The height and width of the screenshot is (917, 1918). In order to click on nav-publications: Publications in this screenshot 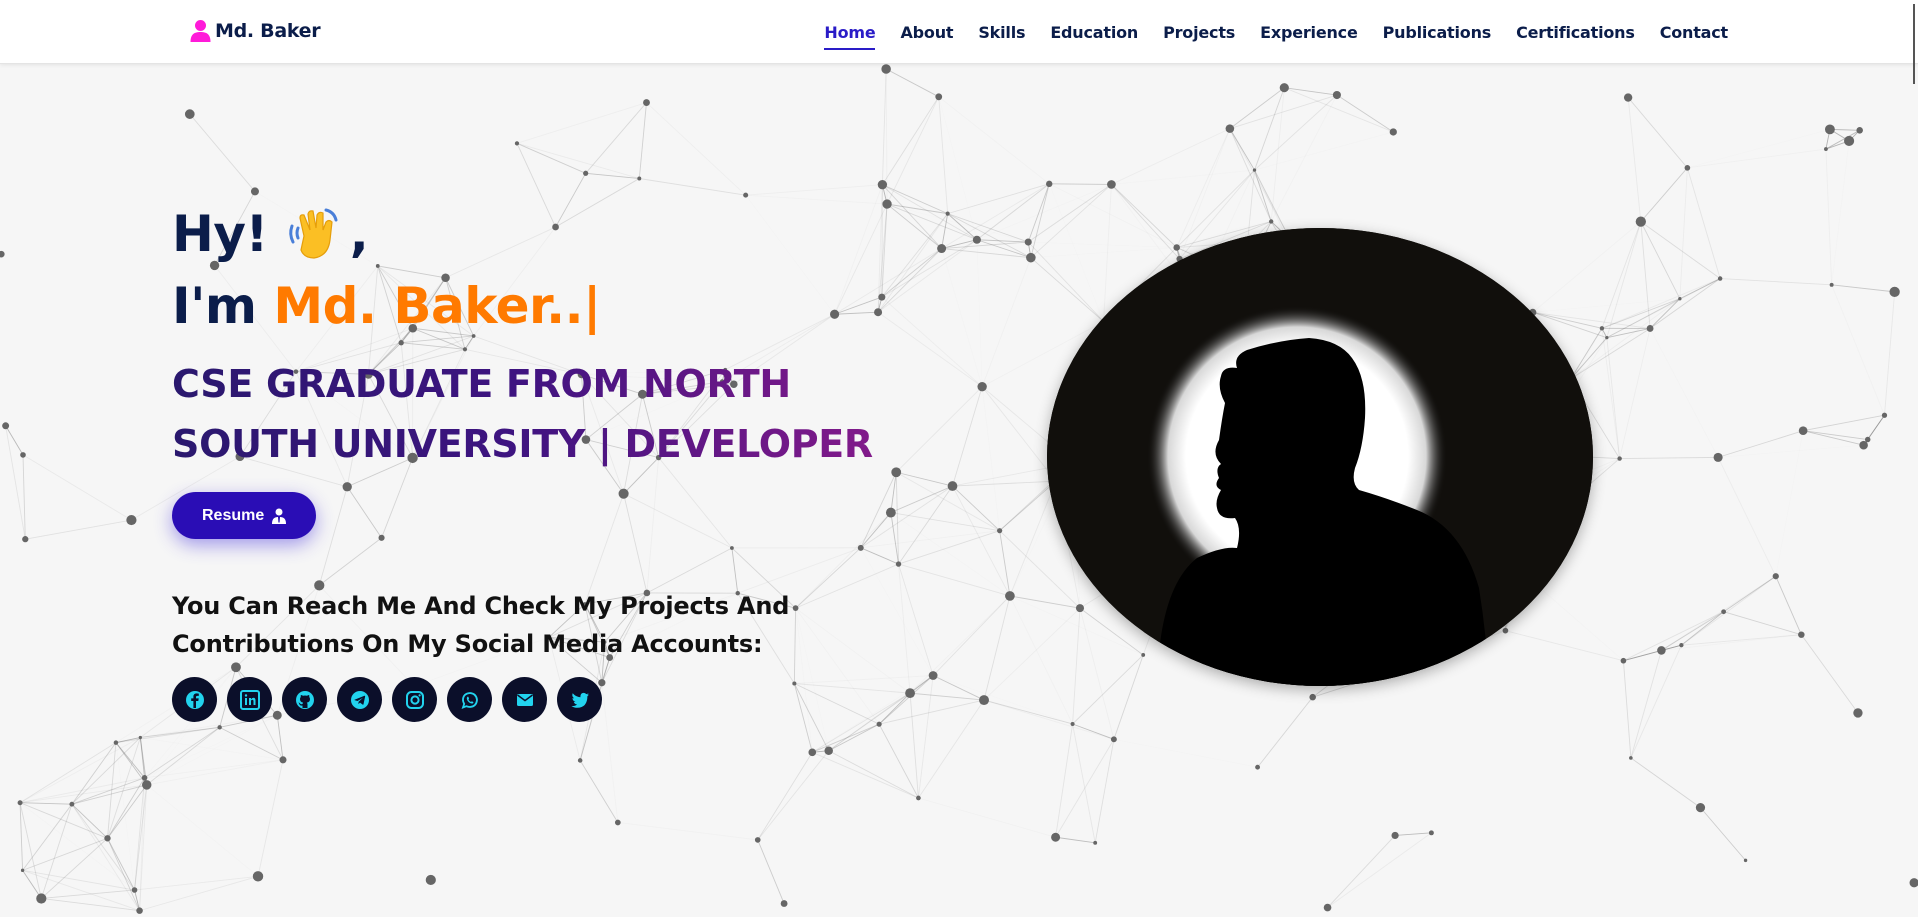, I will do `click(1437, 32)`.